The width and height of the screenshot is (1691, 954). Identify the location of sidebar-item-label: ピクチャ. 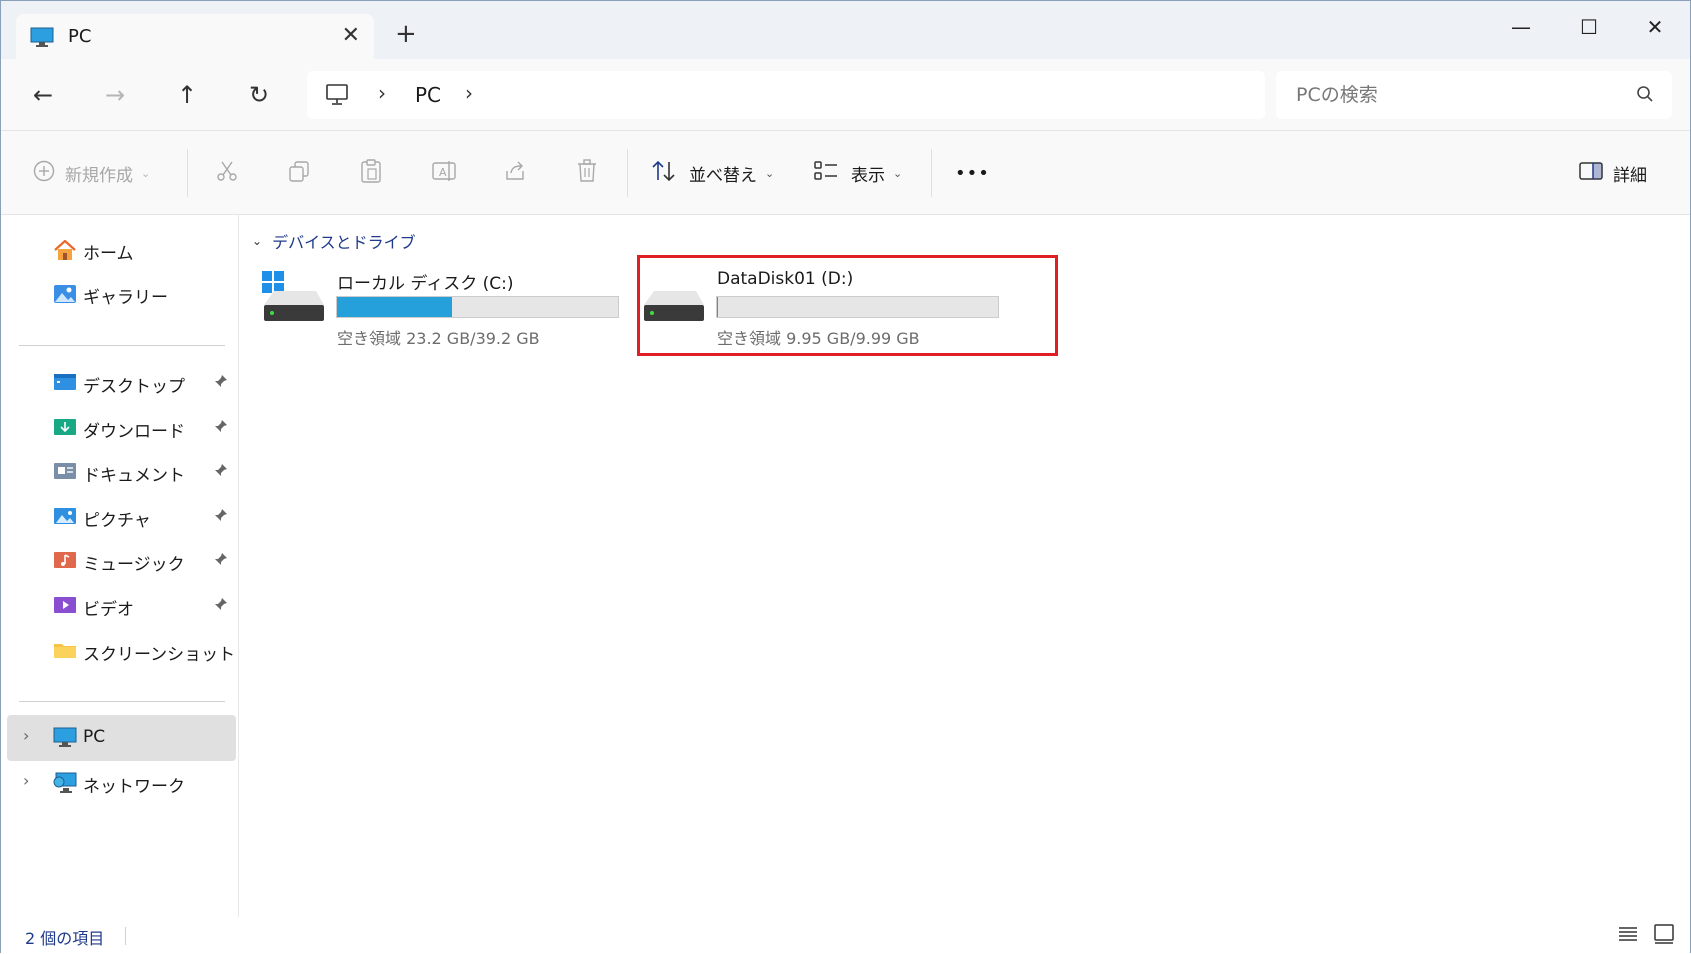
(117, 521).